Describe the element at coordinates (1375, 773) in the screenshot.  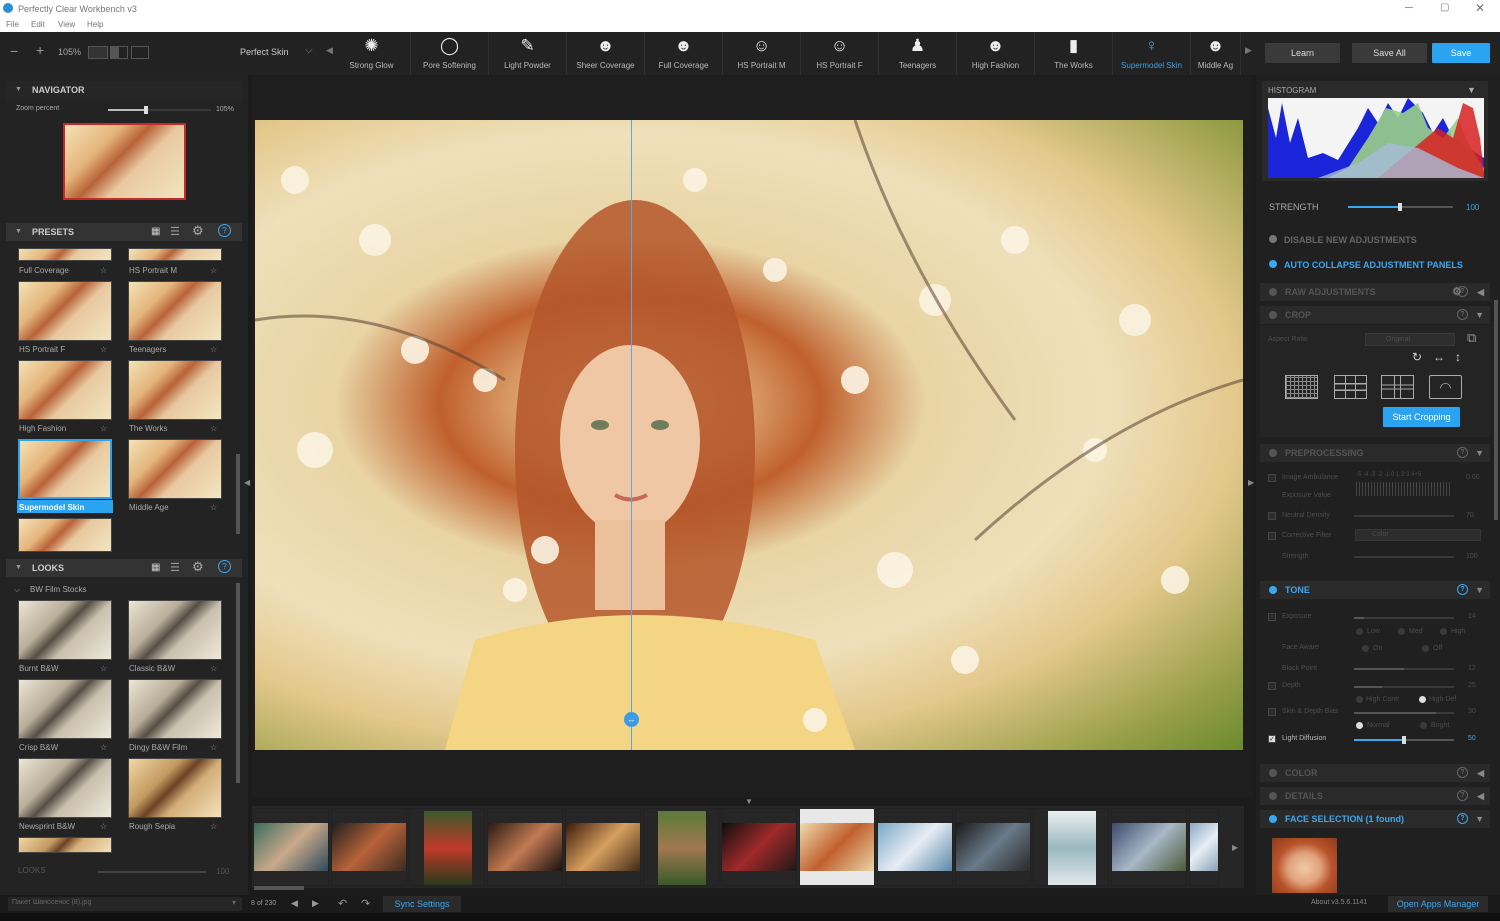
I see `color-header: COLOR? ◀` at that location.